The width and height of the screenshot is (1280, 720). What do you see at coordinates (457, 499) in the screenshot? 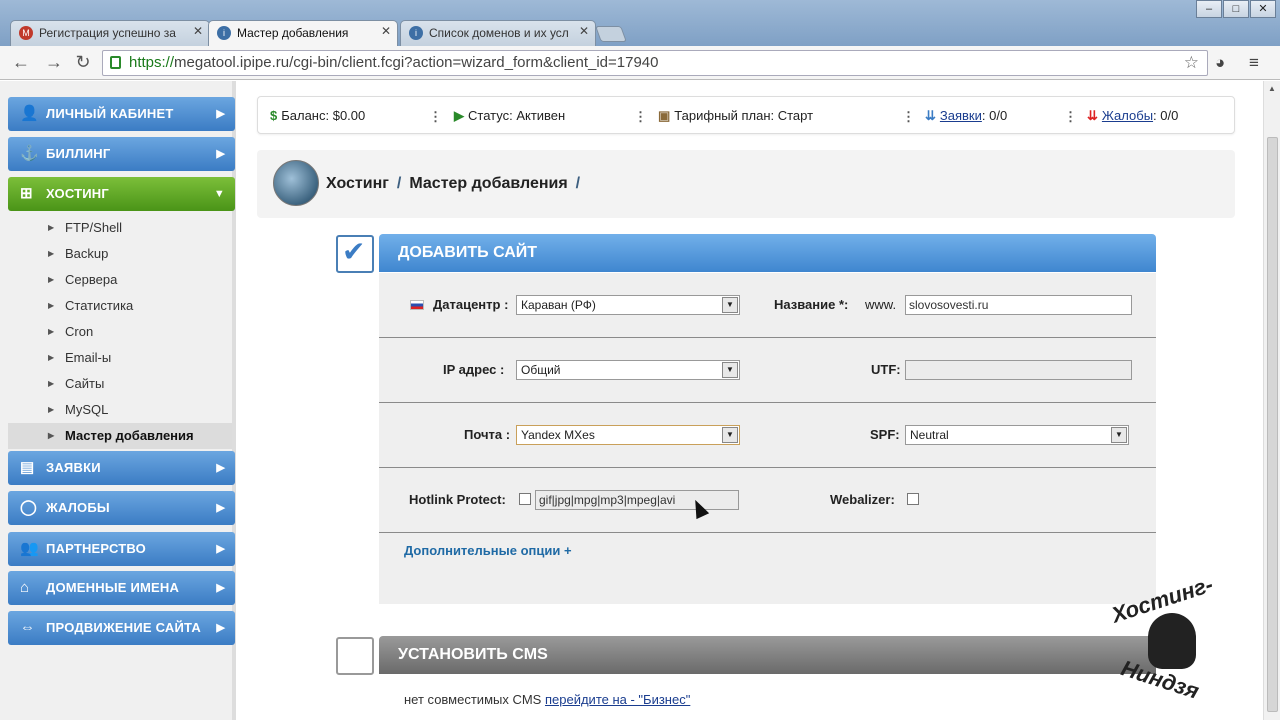
I see `hotlink-label: Hotlink Protect:` at bounding box center [457, 499].